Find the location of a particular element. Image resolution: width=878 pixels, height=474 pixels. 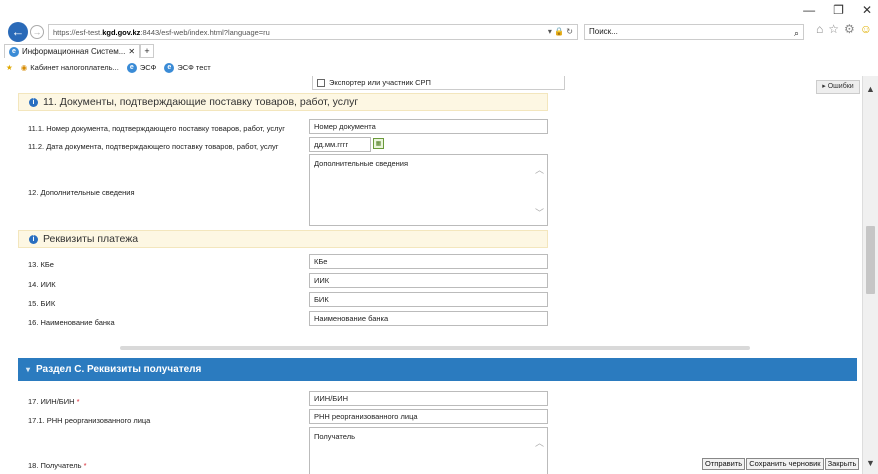

exporter-checkbox-row: Экспортер или участник СРП is located at coordinates (438, 83).